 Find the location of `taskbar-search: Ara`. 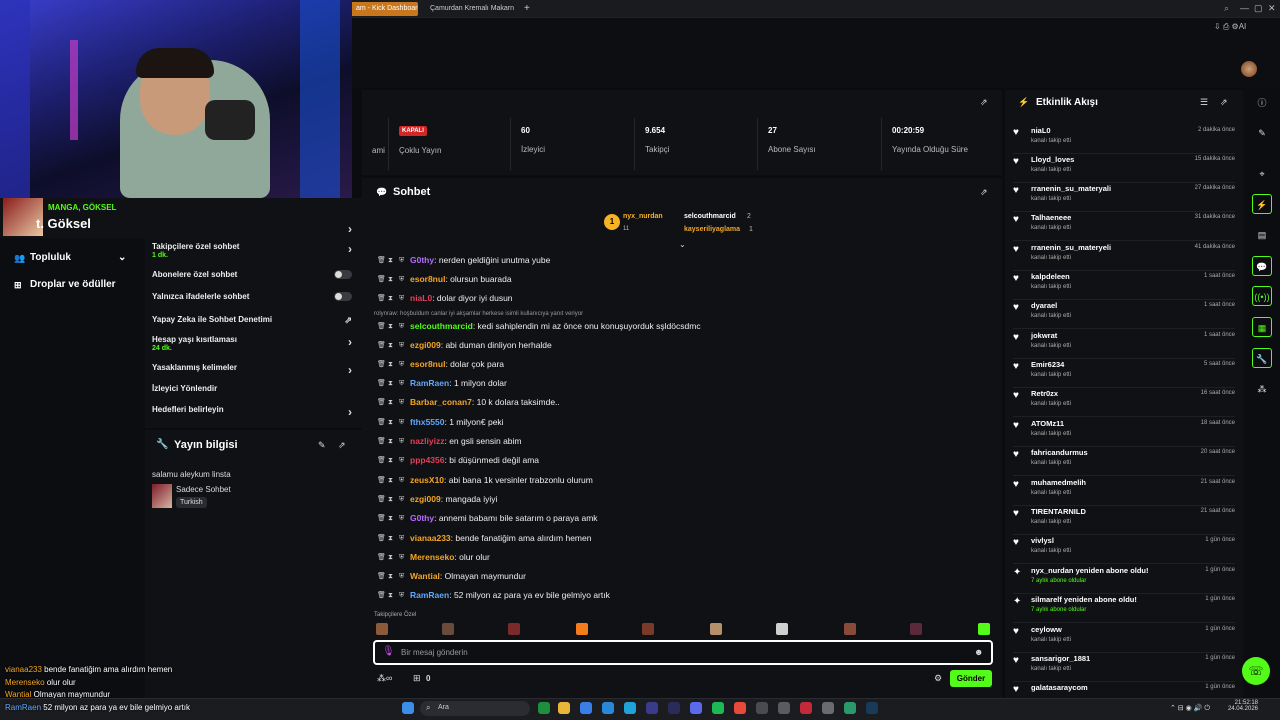

taskbar-search: Ara is located at coordinates (475, 708).